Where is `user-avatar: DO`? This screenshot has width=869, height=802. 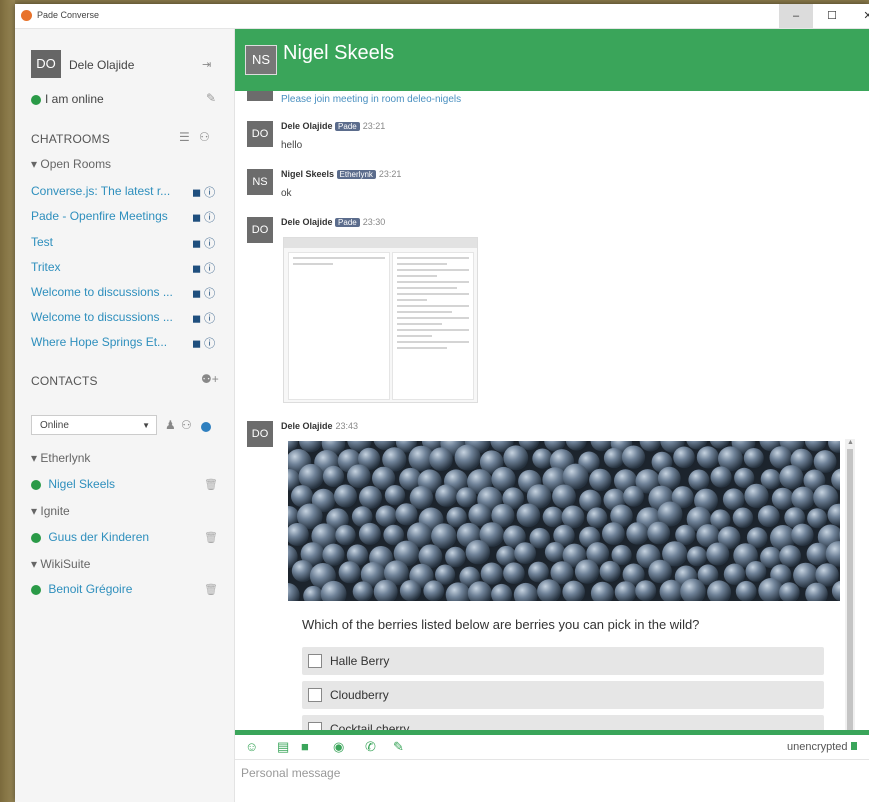
user-avatar: DO is located at coordinates (46, 64).